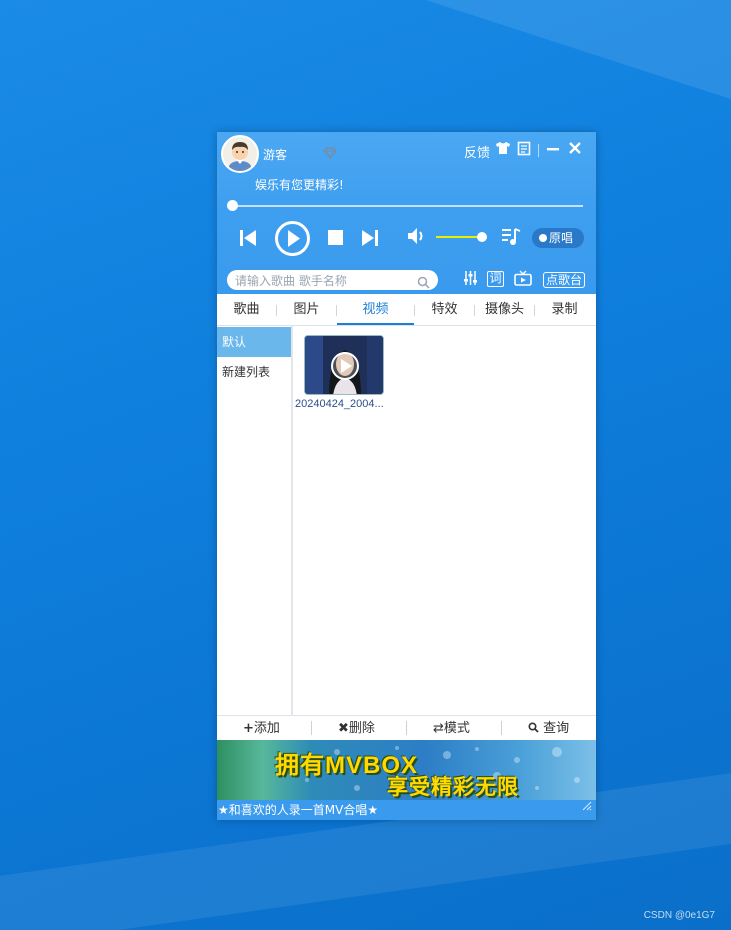 This screenshot has width=731, height=930. What do you see at coordinates (561, 238) in the screenshot?
I see `original-vocal-label: 原唱` at bounding box center [561, 238].